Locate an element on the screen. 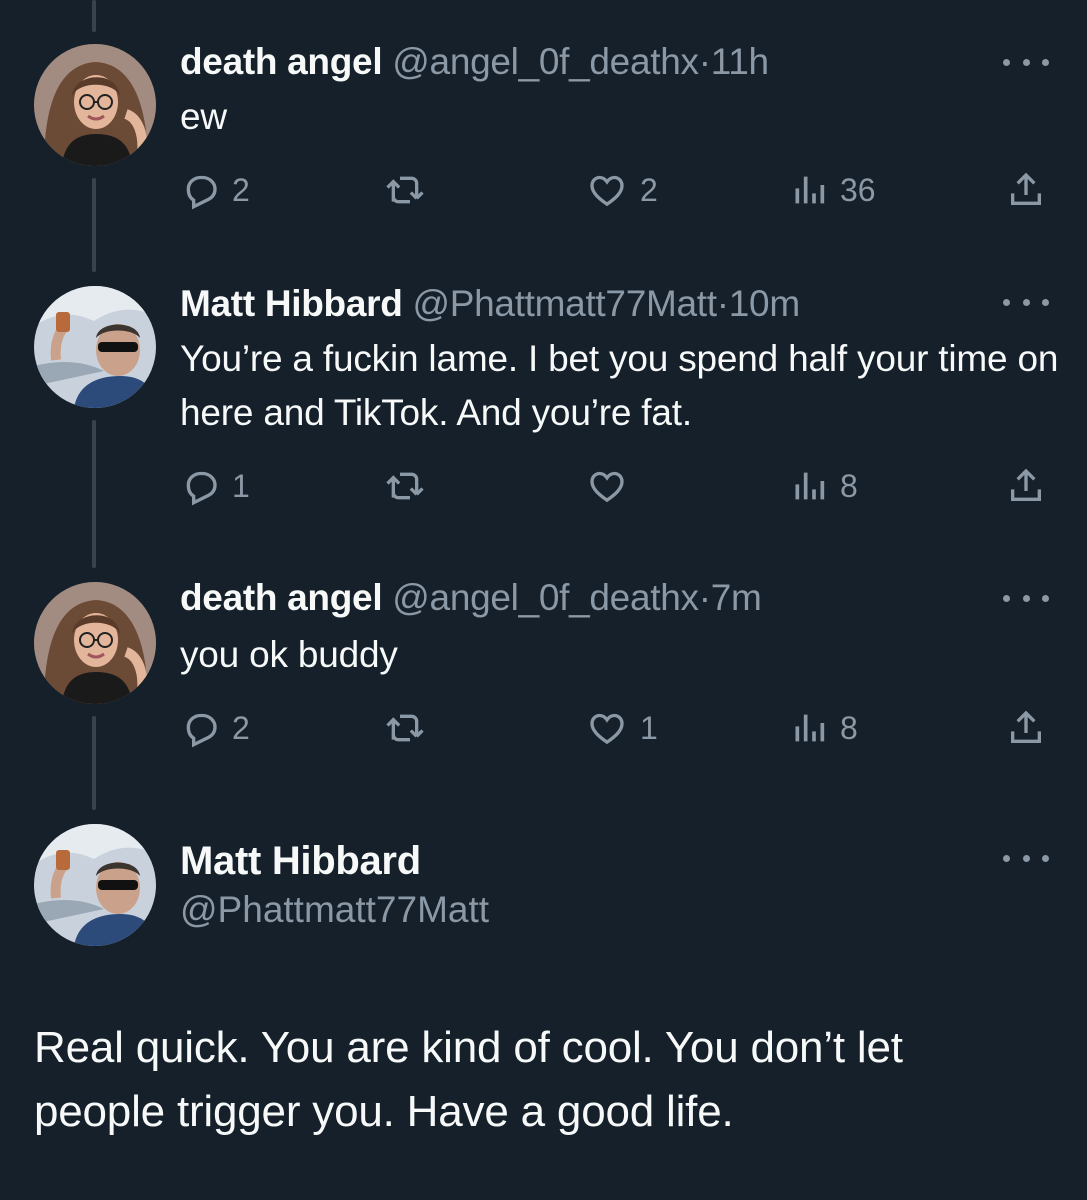 This screenshot has height=1200, width=1087. views-count: 36 is located at coordinates (858, 189).